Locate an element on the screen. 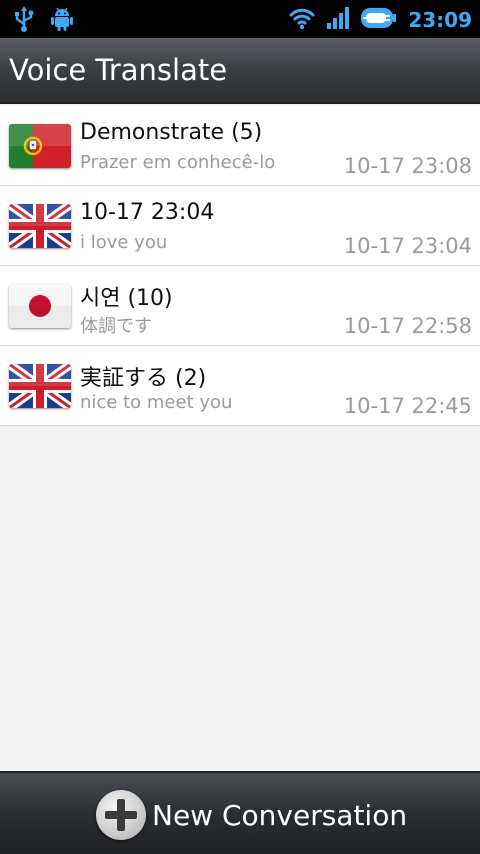 Image resolution: width=480 pixels, height=854 pixels. status-time: 23:09 is located at coordinates (440, 20).